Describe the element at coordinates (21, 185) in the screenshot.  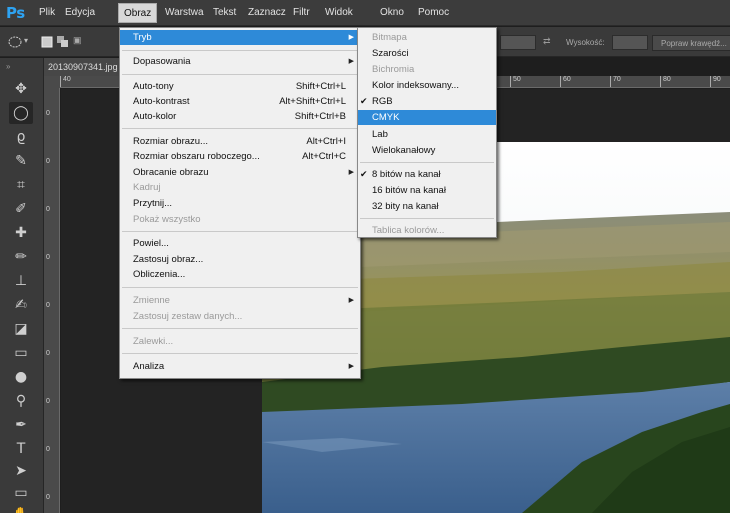
I see `crop-tool-icon: ⌗` at that location.